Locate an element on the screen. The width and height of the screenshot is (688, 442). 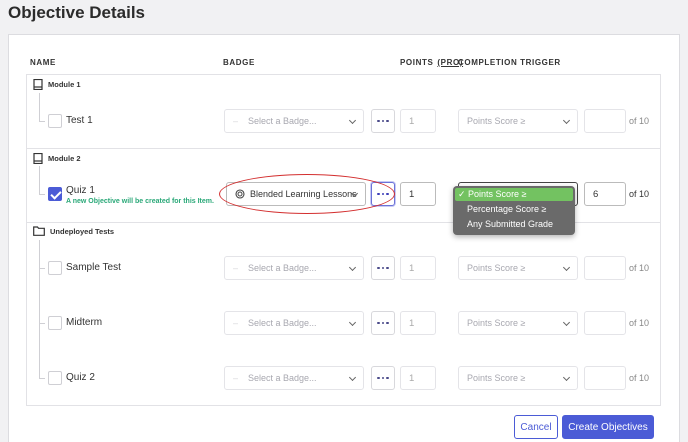
column-header-name: NAME is located at coordinates (43, 62).